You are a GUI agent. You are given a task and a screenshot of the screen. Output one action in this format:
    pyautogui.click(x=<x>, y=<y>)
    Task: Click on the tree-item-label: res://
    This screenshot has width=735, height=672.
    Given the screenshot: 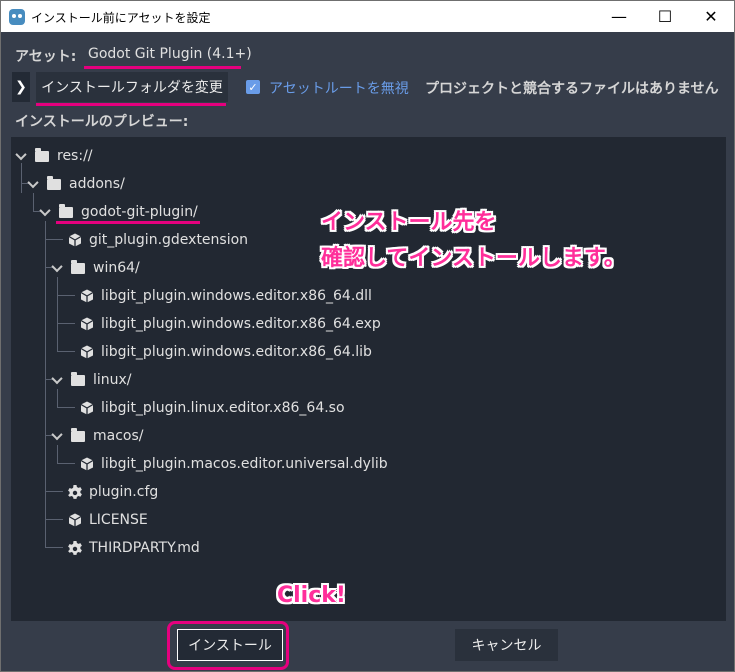 What is the action you would take?
    pyautogui.click(x=75, y=156)
    